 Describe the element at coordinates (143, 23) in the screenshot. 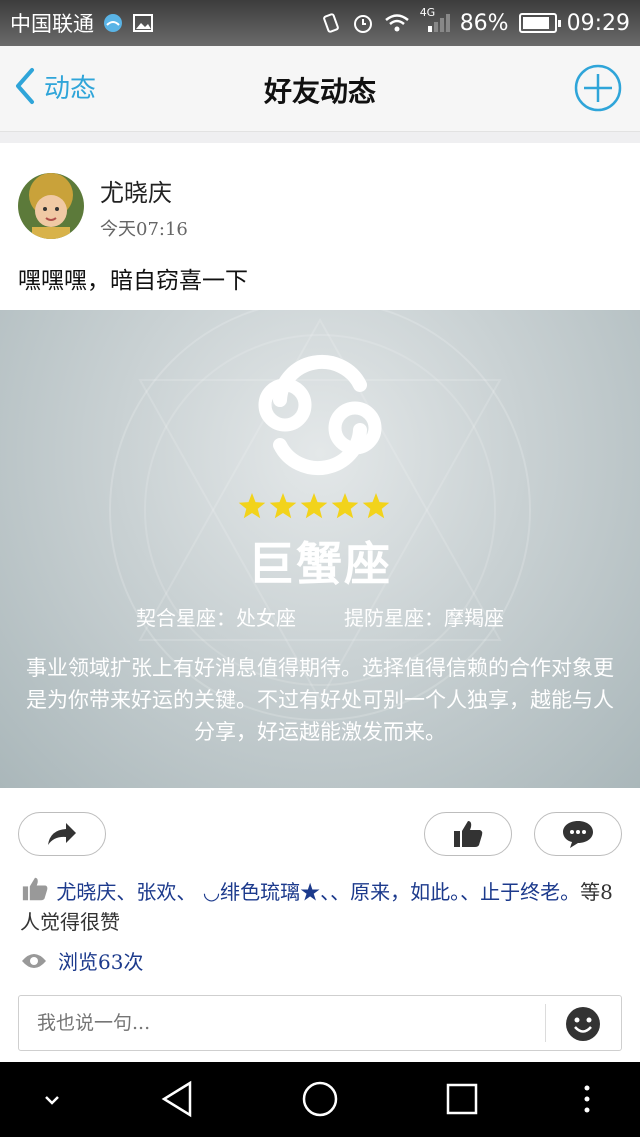

I see `gallery-icon` at that location.